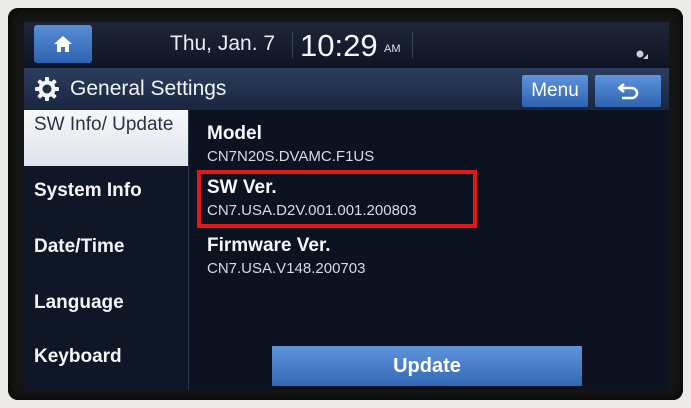  I want to click on model-value: CN7N20S.DVAMC.F1US, so click(291, 156).